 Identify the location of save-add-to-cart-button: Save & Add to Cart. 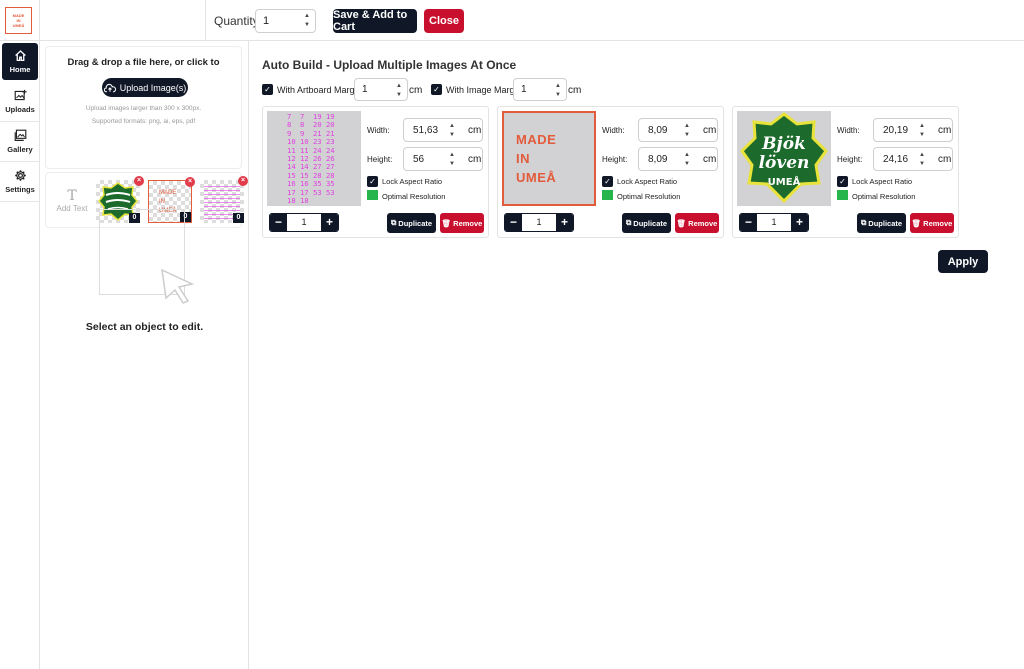
(375, 21).